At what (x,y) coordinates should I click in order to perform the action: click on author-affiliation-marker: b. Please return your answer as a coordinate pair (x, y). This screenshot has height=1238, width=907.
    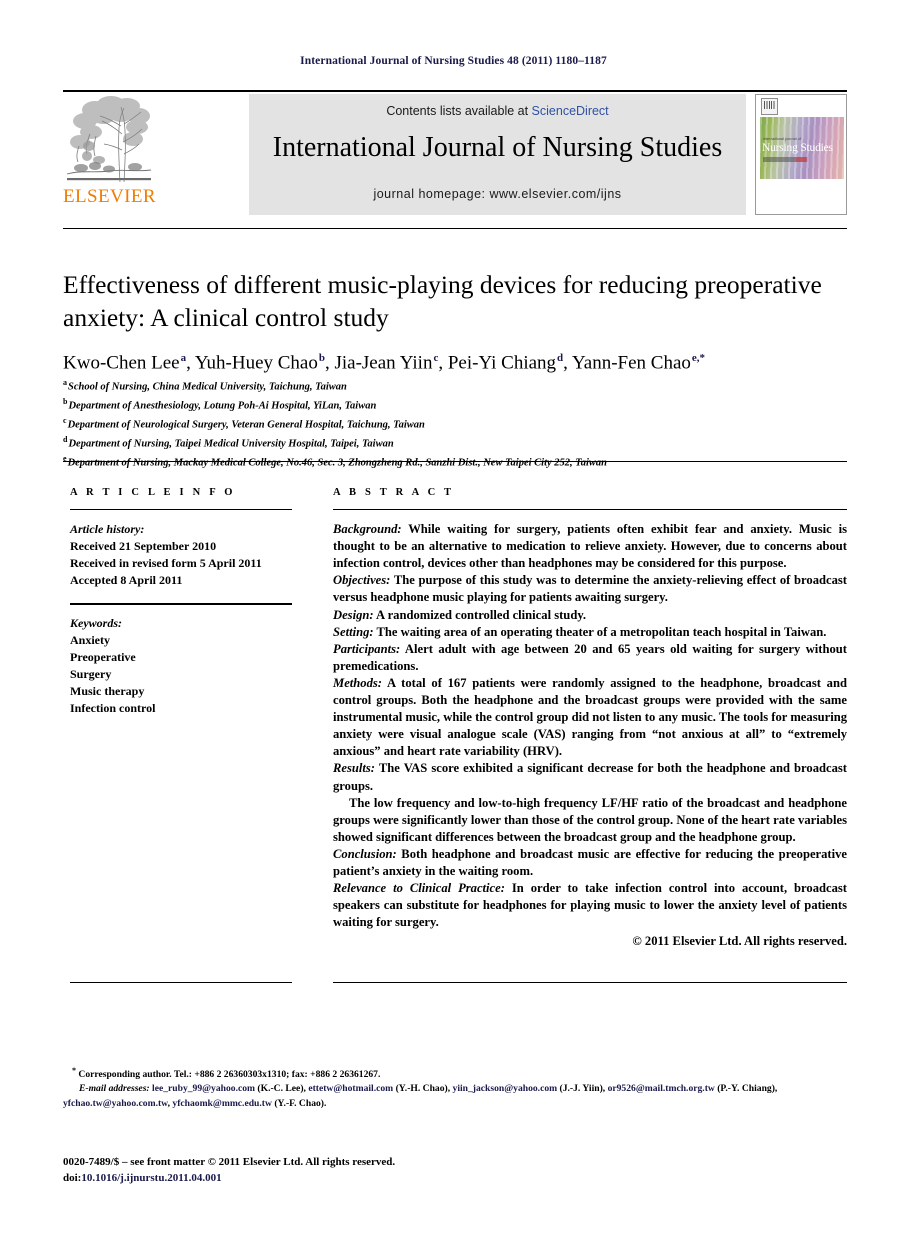
    Looking at the image, I should click on (321, 358).